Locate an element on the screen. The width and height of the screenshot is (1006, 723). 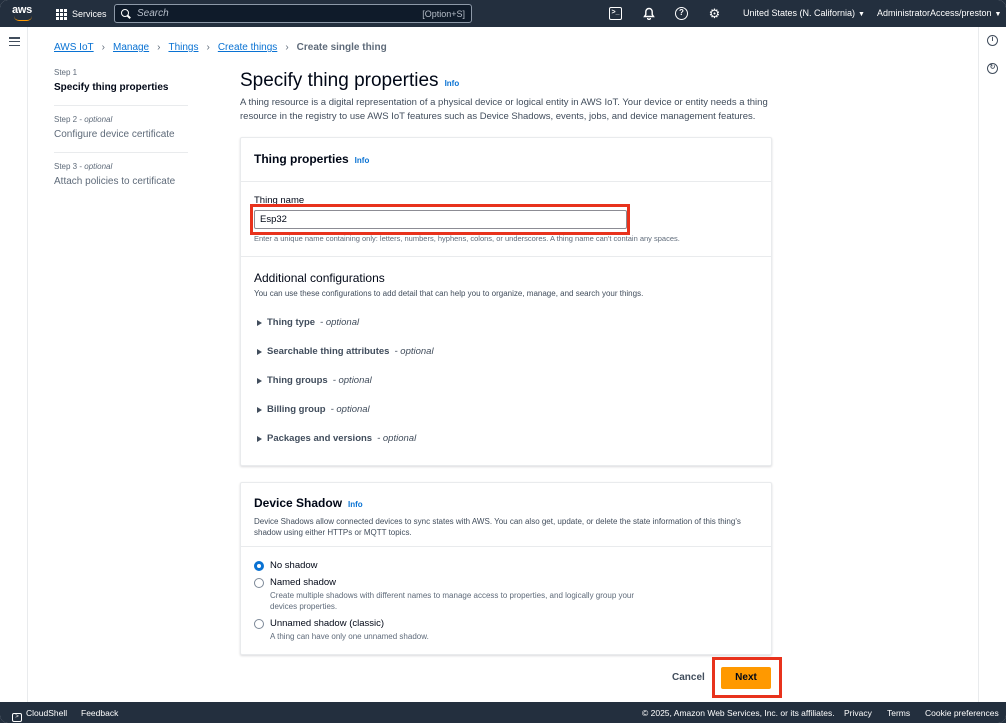
terminal-icon: > is located at coordinates (17, 717).